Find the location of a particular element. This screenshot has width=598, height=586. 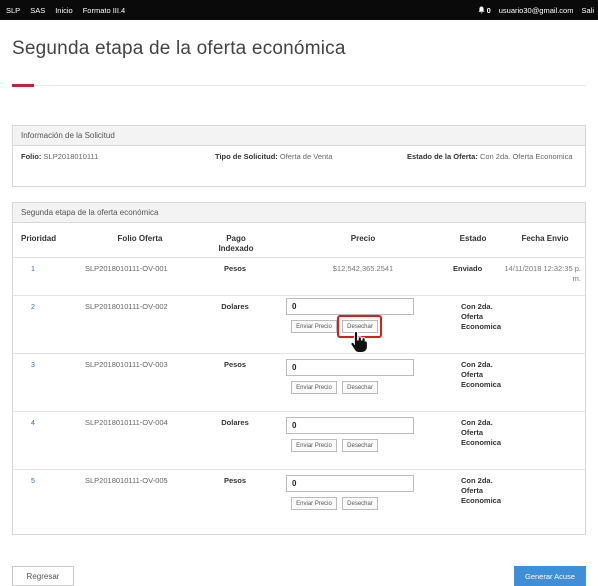

notifications-count: 0 is located at coordinates (488, 10).